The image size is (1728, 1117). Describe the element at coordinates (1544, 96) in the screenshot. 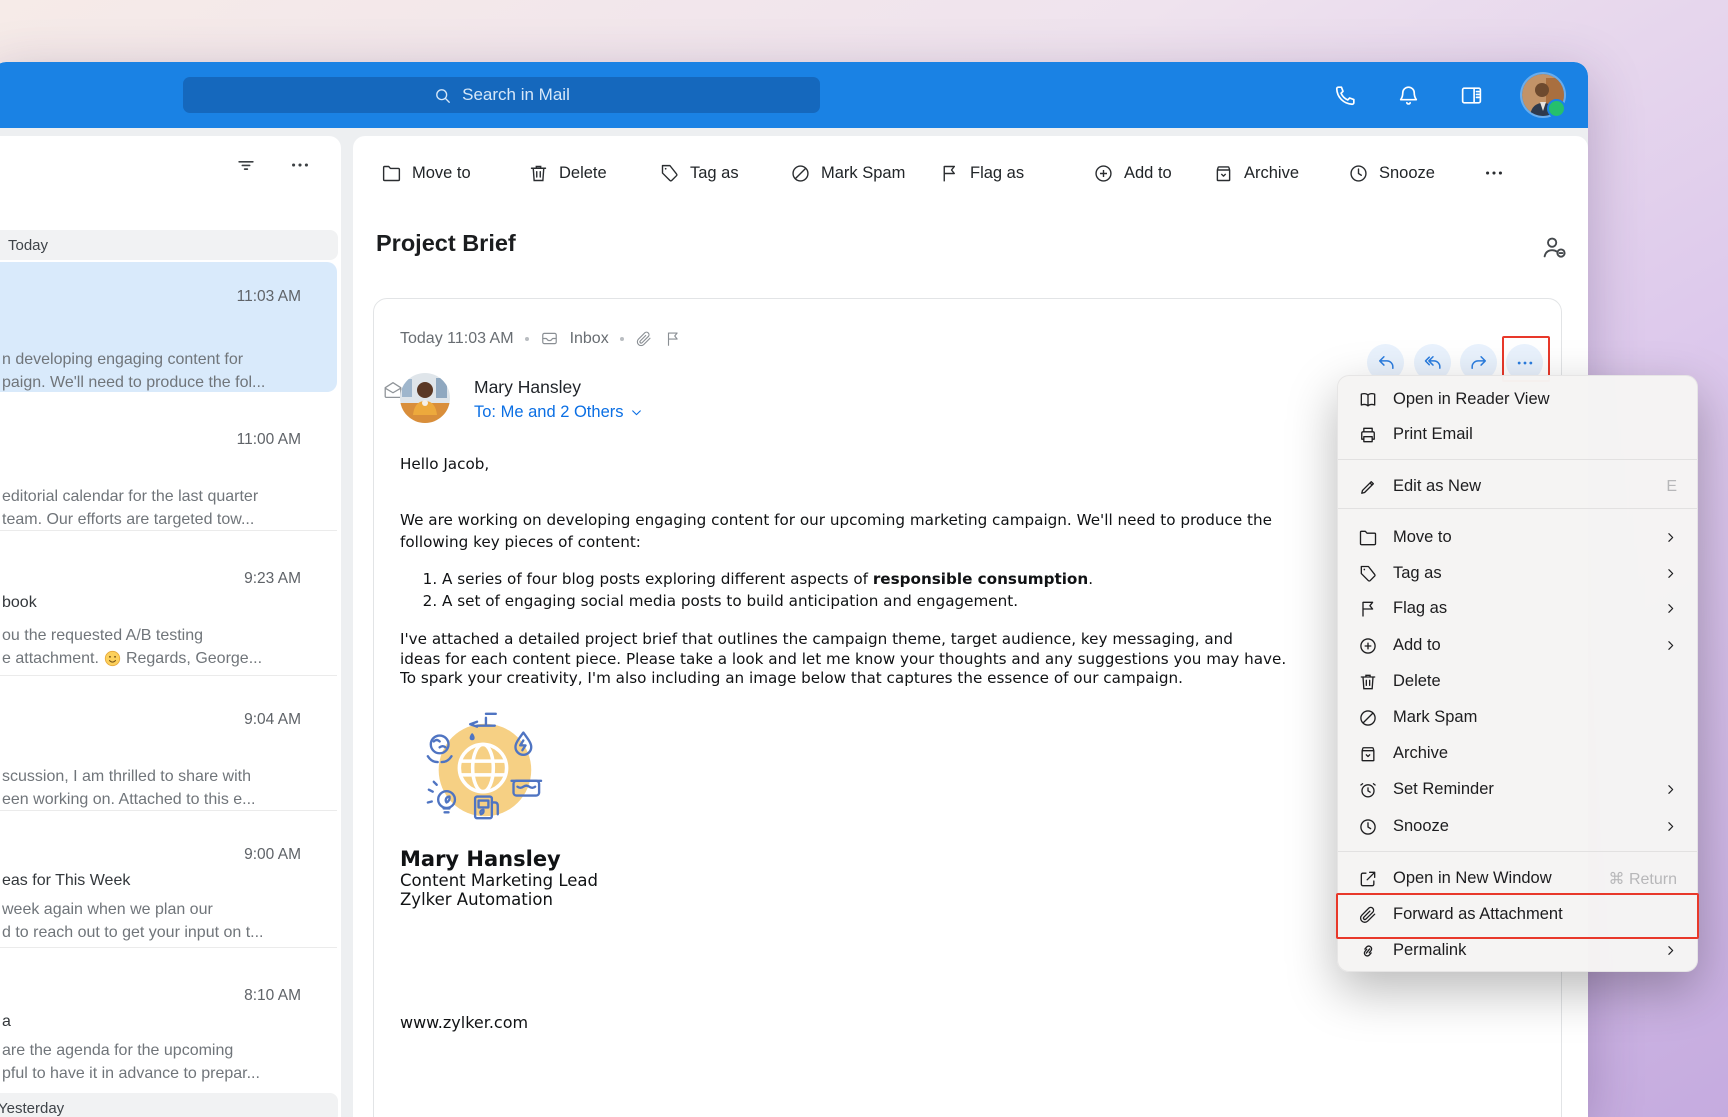

I see `user-avatar` at that location.